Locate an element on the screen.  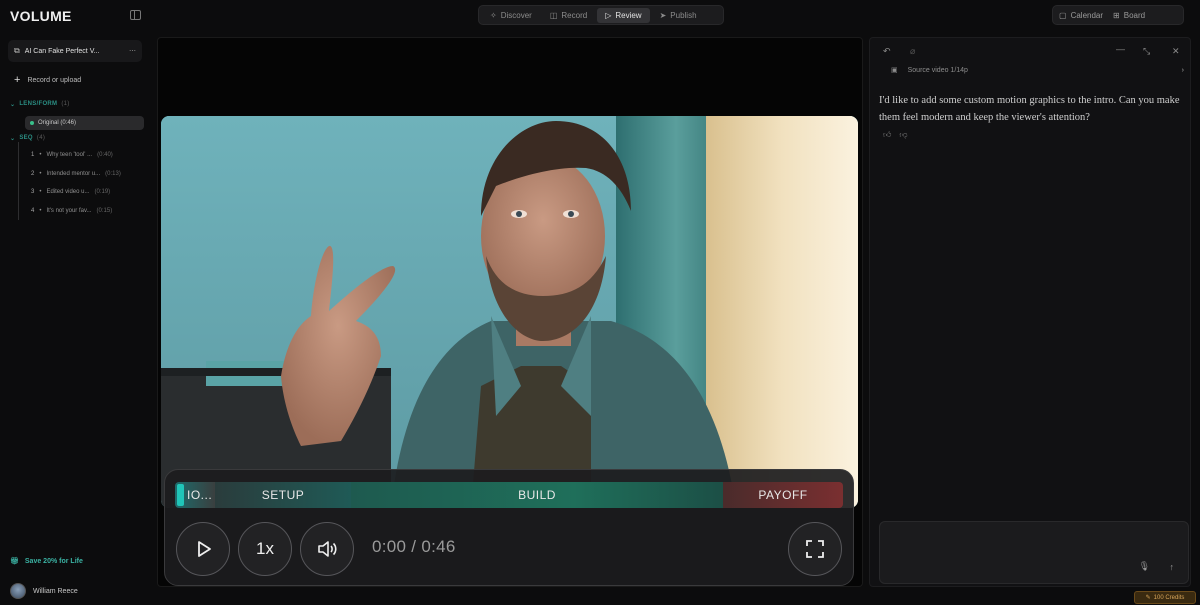
lens-item-original: Original (0:46) is located at coordinates (84, 123).